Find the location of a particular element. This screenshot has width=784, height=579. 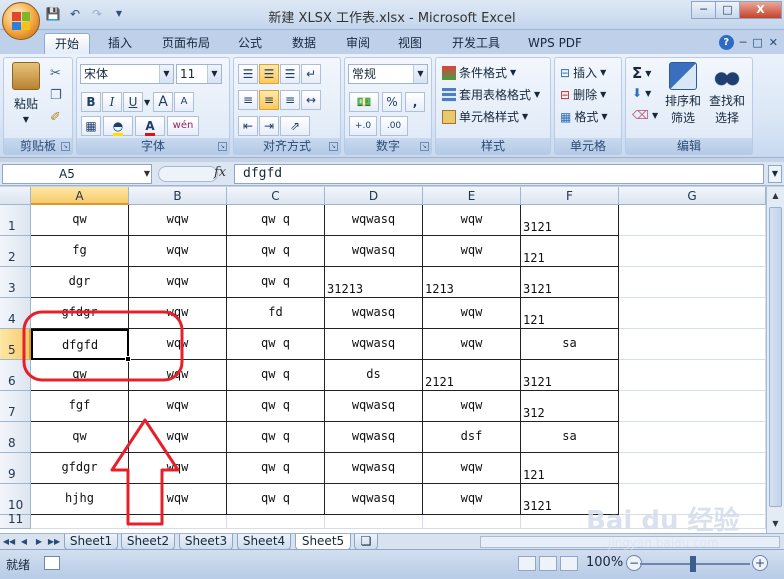

cell-b4: wqw is located at coordinates (178, 313).